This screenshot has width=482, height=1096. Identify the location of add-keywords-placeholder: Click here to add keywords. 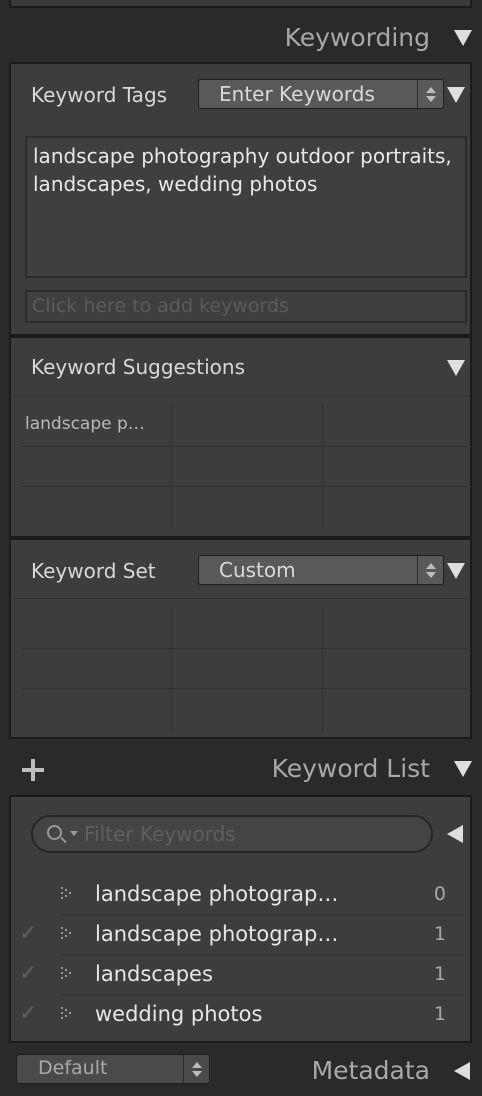
(160, 306).